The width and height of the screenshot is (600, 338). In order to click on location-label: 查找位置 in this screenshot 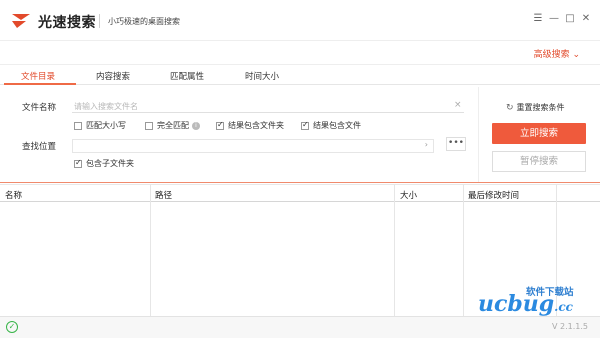, I will do `click(39, 147)`.